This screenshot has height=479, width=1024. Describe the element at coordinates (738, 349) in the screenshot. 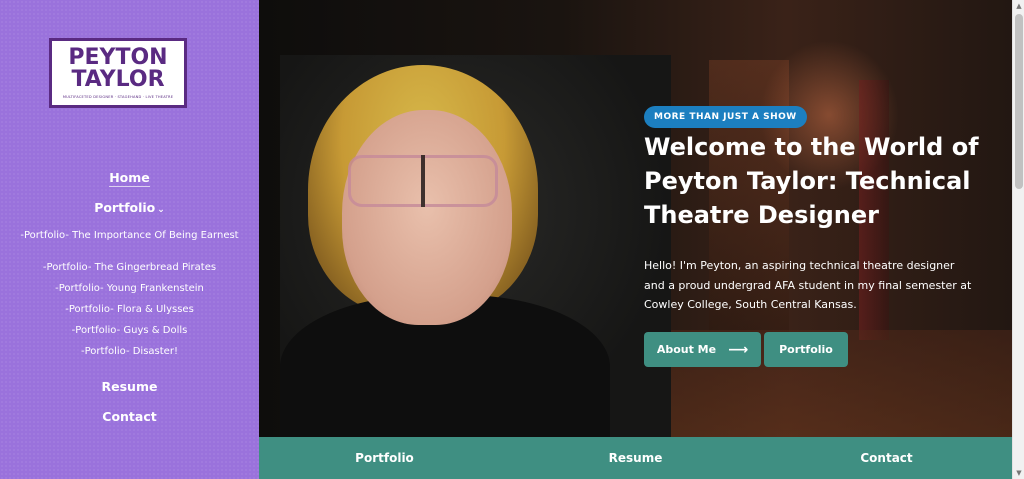

I see `arrow-right-icon: ⟶` at that location.